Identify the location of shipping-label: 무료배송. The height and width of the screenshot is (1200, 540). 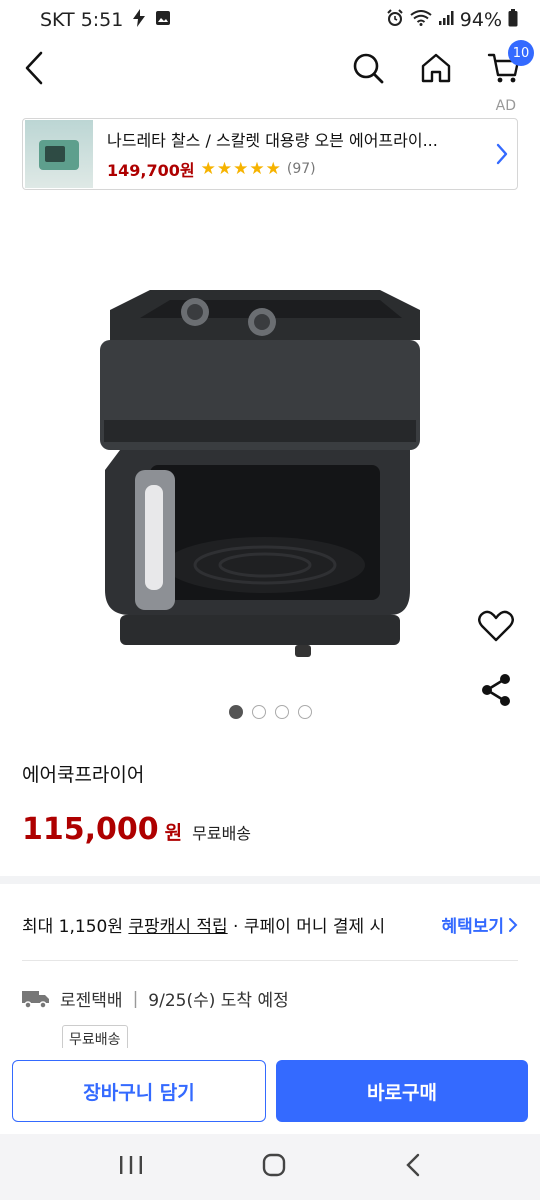
(222, 833).